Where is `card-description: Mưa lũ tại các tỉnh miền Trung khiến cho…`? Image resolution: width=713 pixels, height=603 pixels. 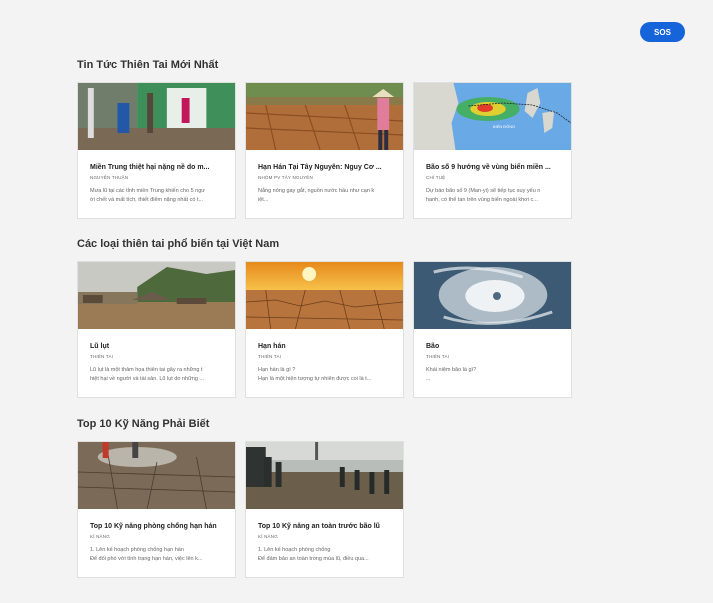 card-description: Mưa lũ tại các tỉnh miền Trung khiến cho… is located at coordinates (147, 195).